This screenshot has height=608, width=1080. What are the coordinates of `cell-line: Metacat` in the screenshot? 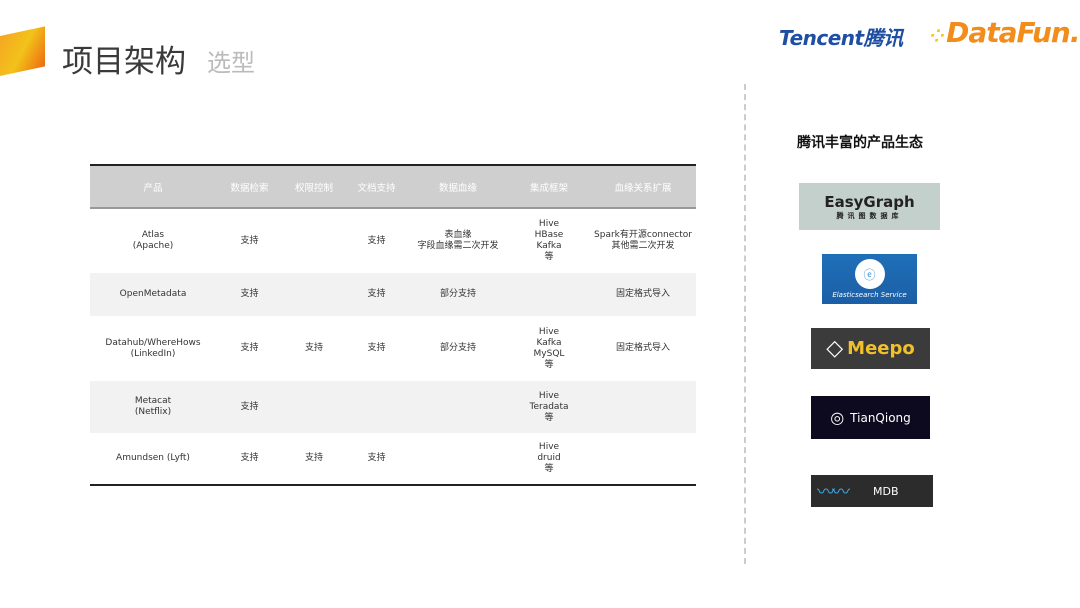 It's located at (153, 401).